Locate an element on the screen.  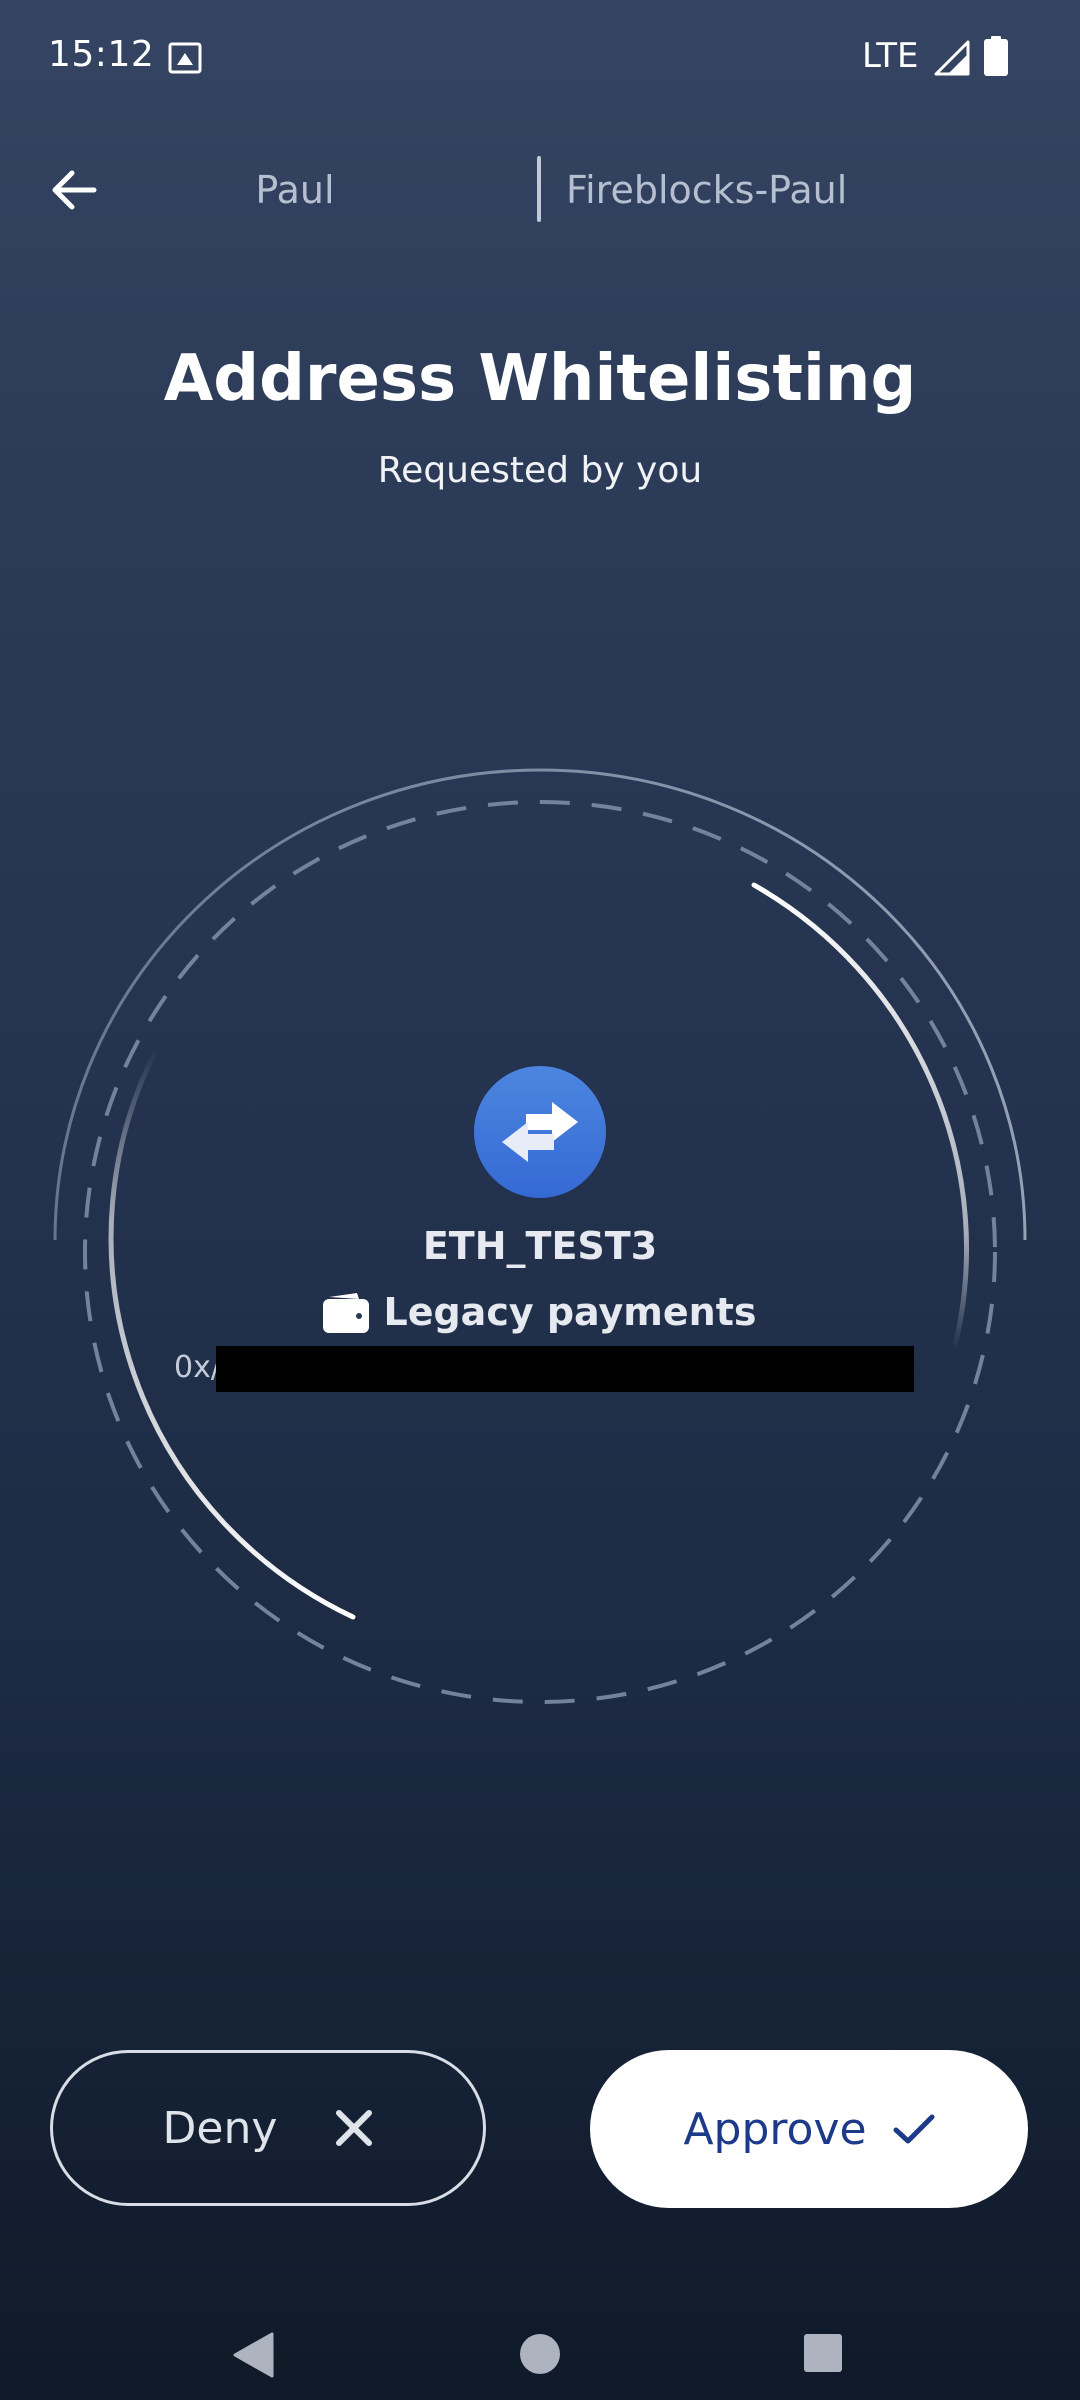
address-prefix: 0x/ is located at coordinates (197, 1367).